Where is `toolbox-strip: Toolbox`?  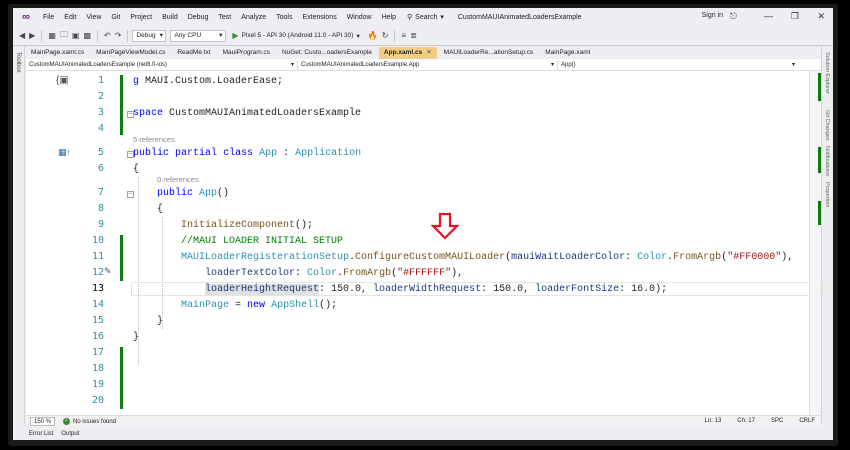
toolbox-strip: Toolbox is located at coordinates (19, 235).